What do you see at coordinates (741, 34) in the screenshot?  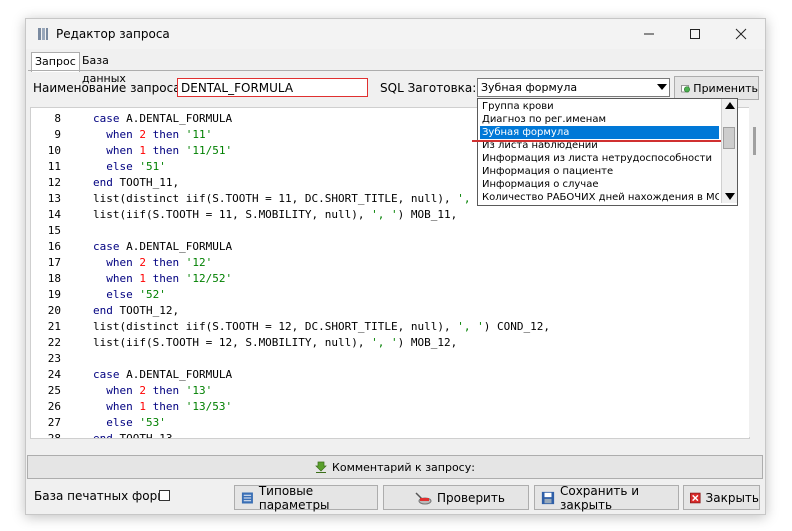 I see `close-icon` at bounding box center [741, 34].